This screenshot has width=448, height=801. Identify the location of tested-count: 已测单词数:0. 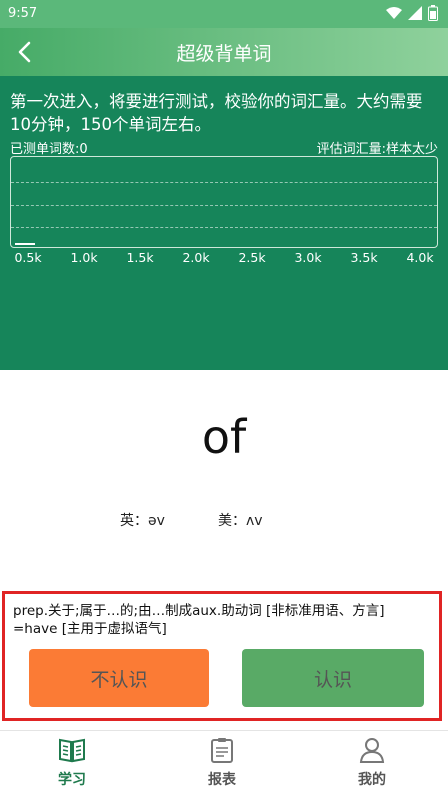
(49, 149).